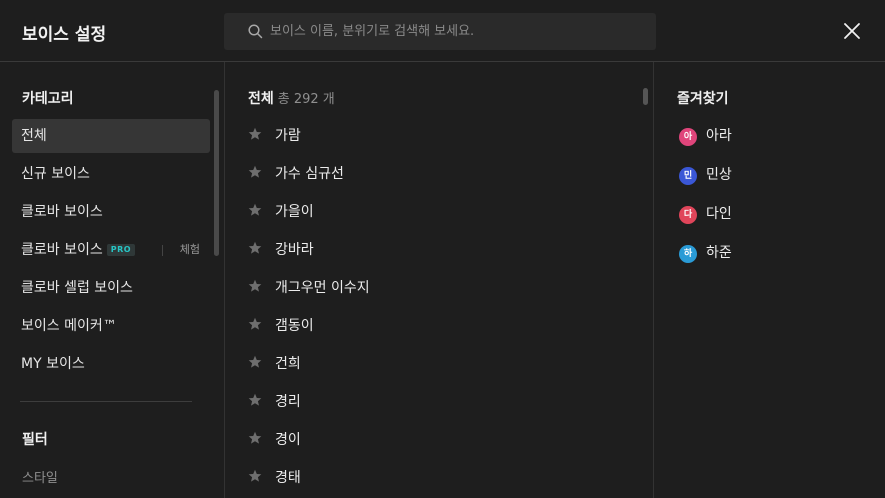 This screenshot has height=498, width=885. Describe the element at coordinates (111, 174) in the screenshot. I see `category-item-new-voice: 신규 보이스` at that location.